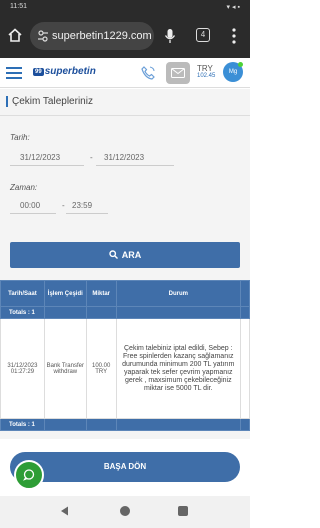 The width and height of the screenshot is (320, 528). I want to click on envelope-icon, so click(178, 73).